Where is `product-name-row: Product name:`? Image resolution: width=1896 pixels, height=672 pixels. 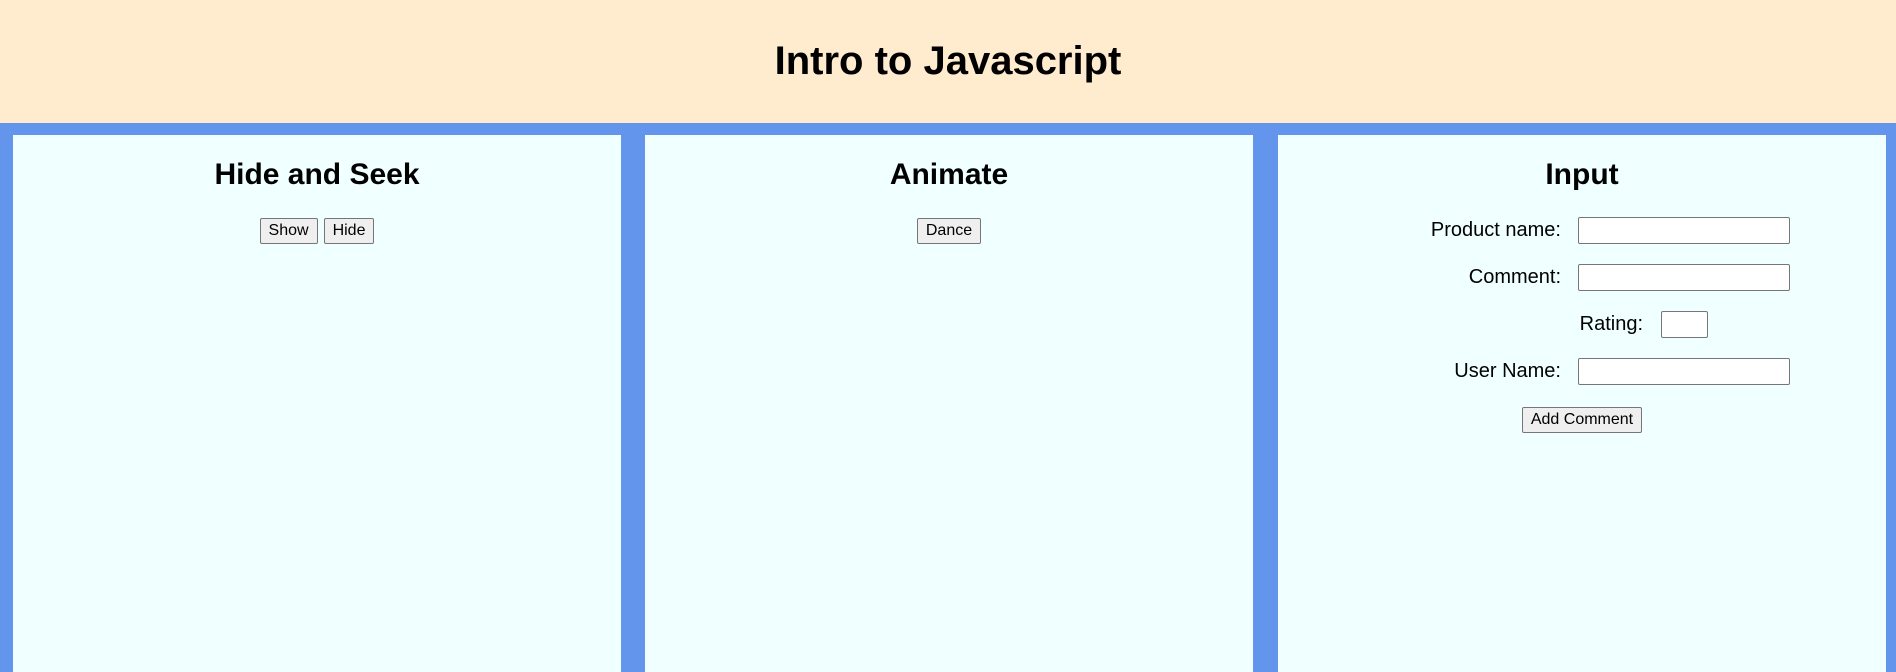
product-name-row: Product name: is located at coordinates (1610, 230).